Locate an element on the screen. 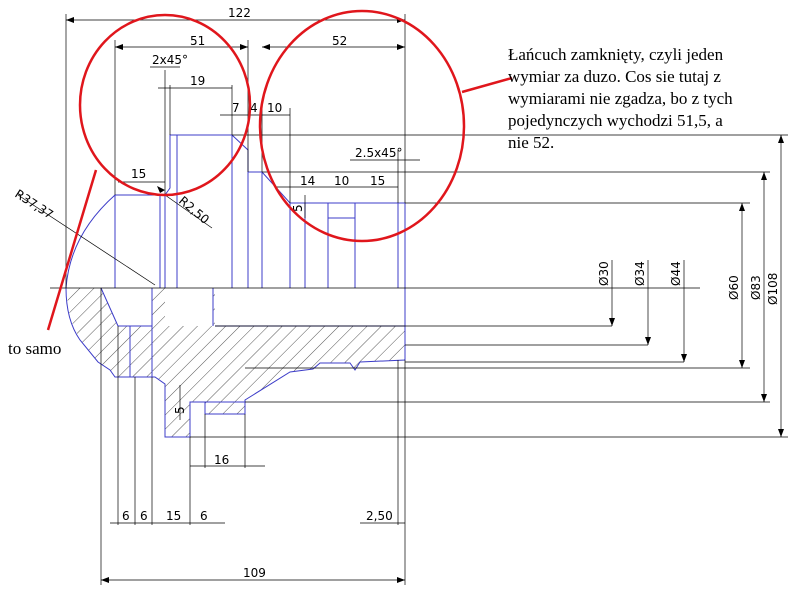  markup-pointer-right is located at coordinates (487, 85).